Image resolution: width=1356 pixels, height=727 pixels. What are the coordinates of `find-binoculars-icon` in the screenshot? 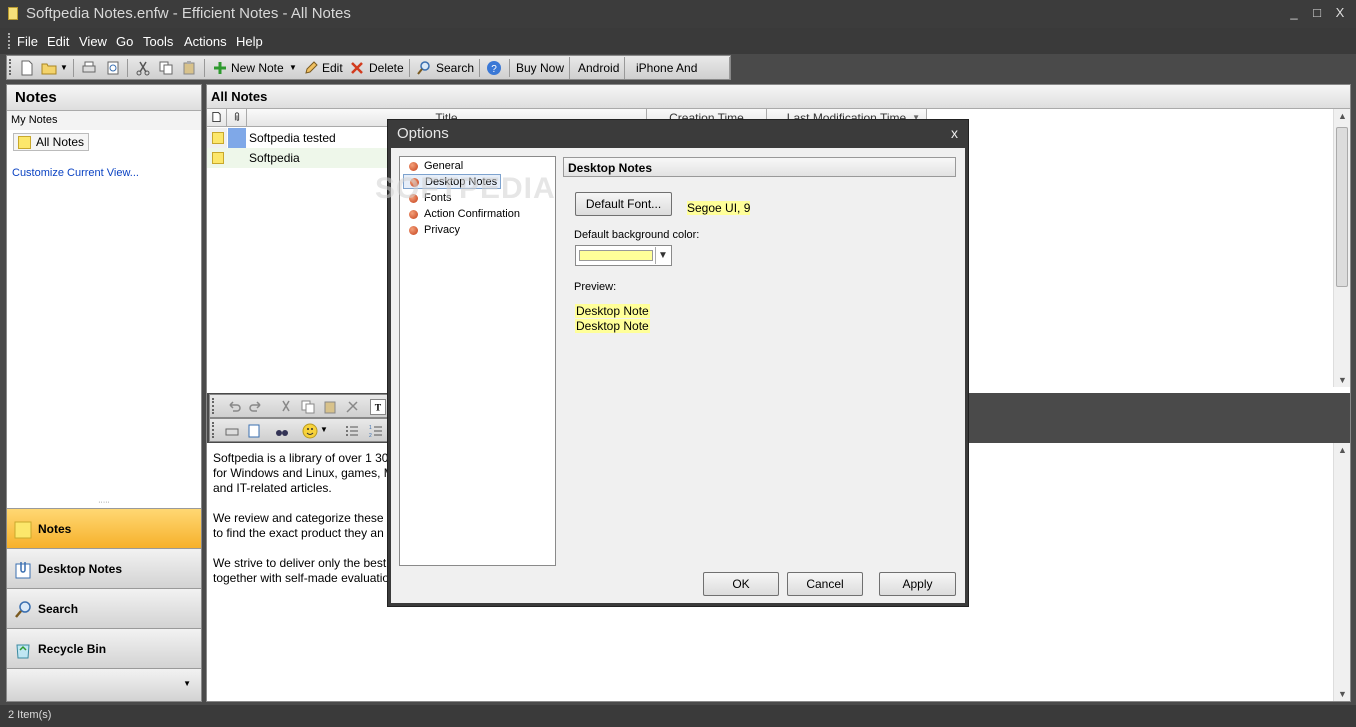 It's located at (282, 431).